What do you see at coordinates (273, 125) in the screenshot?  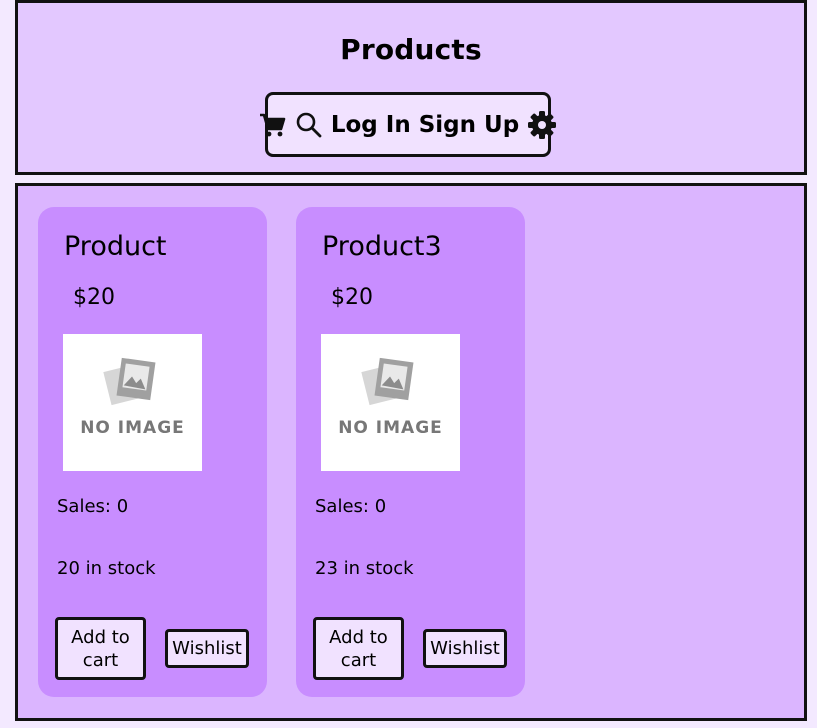 I see `cart-icon` at bounding box center [273, 125].